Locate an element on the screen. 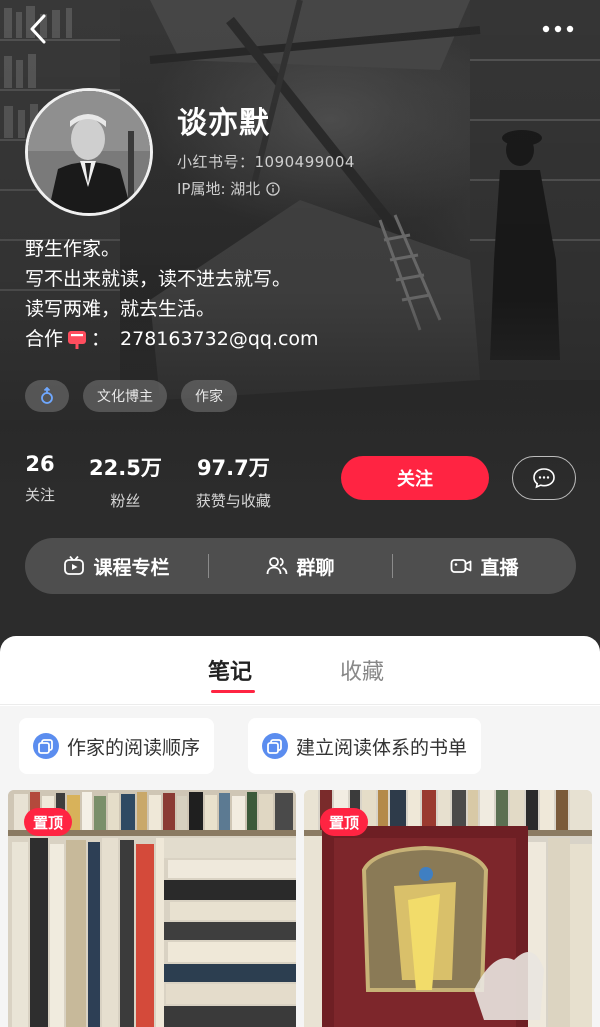 This screenshot has width=600, height=1027. bio-line: 读写两难，就去生活。 is located at coordinates (120, 309).